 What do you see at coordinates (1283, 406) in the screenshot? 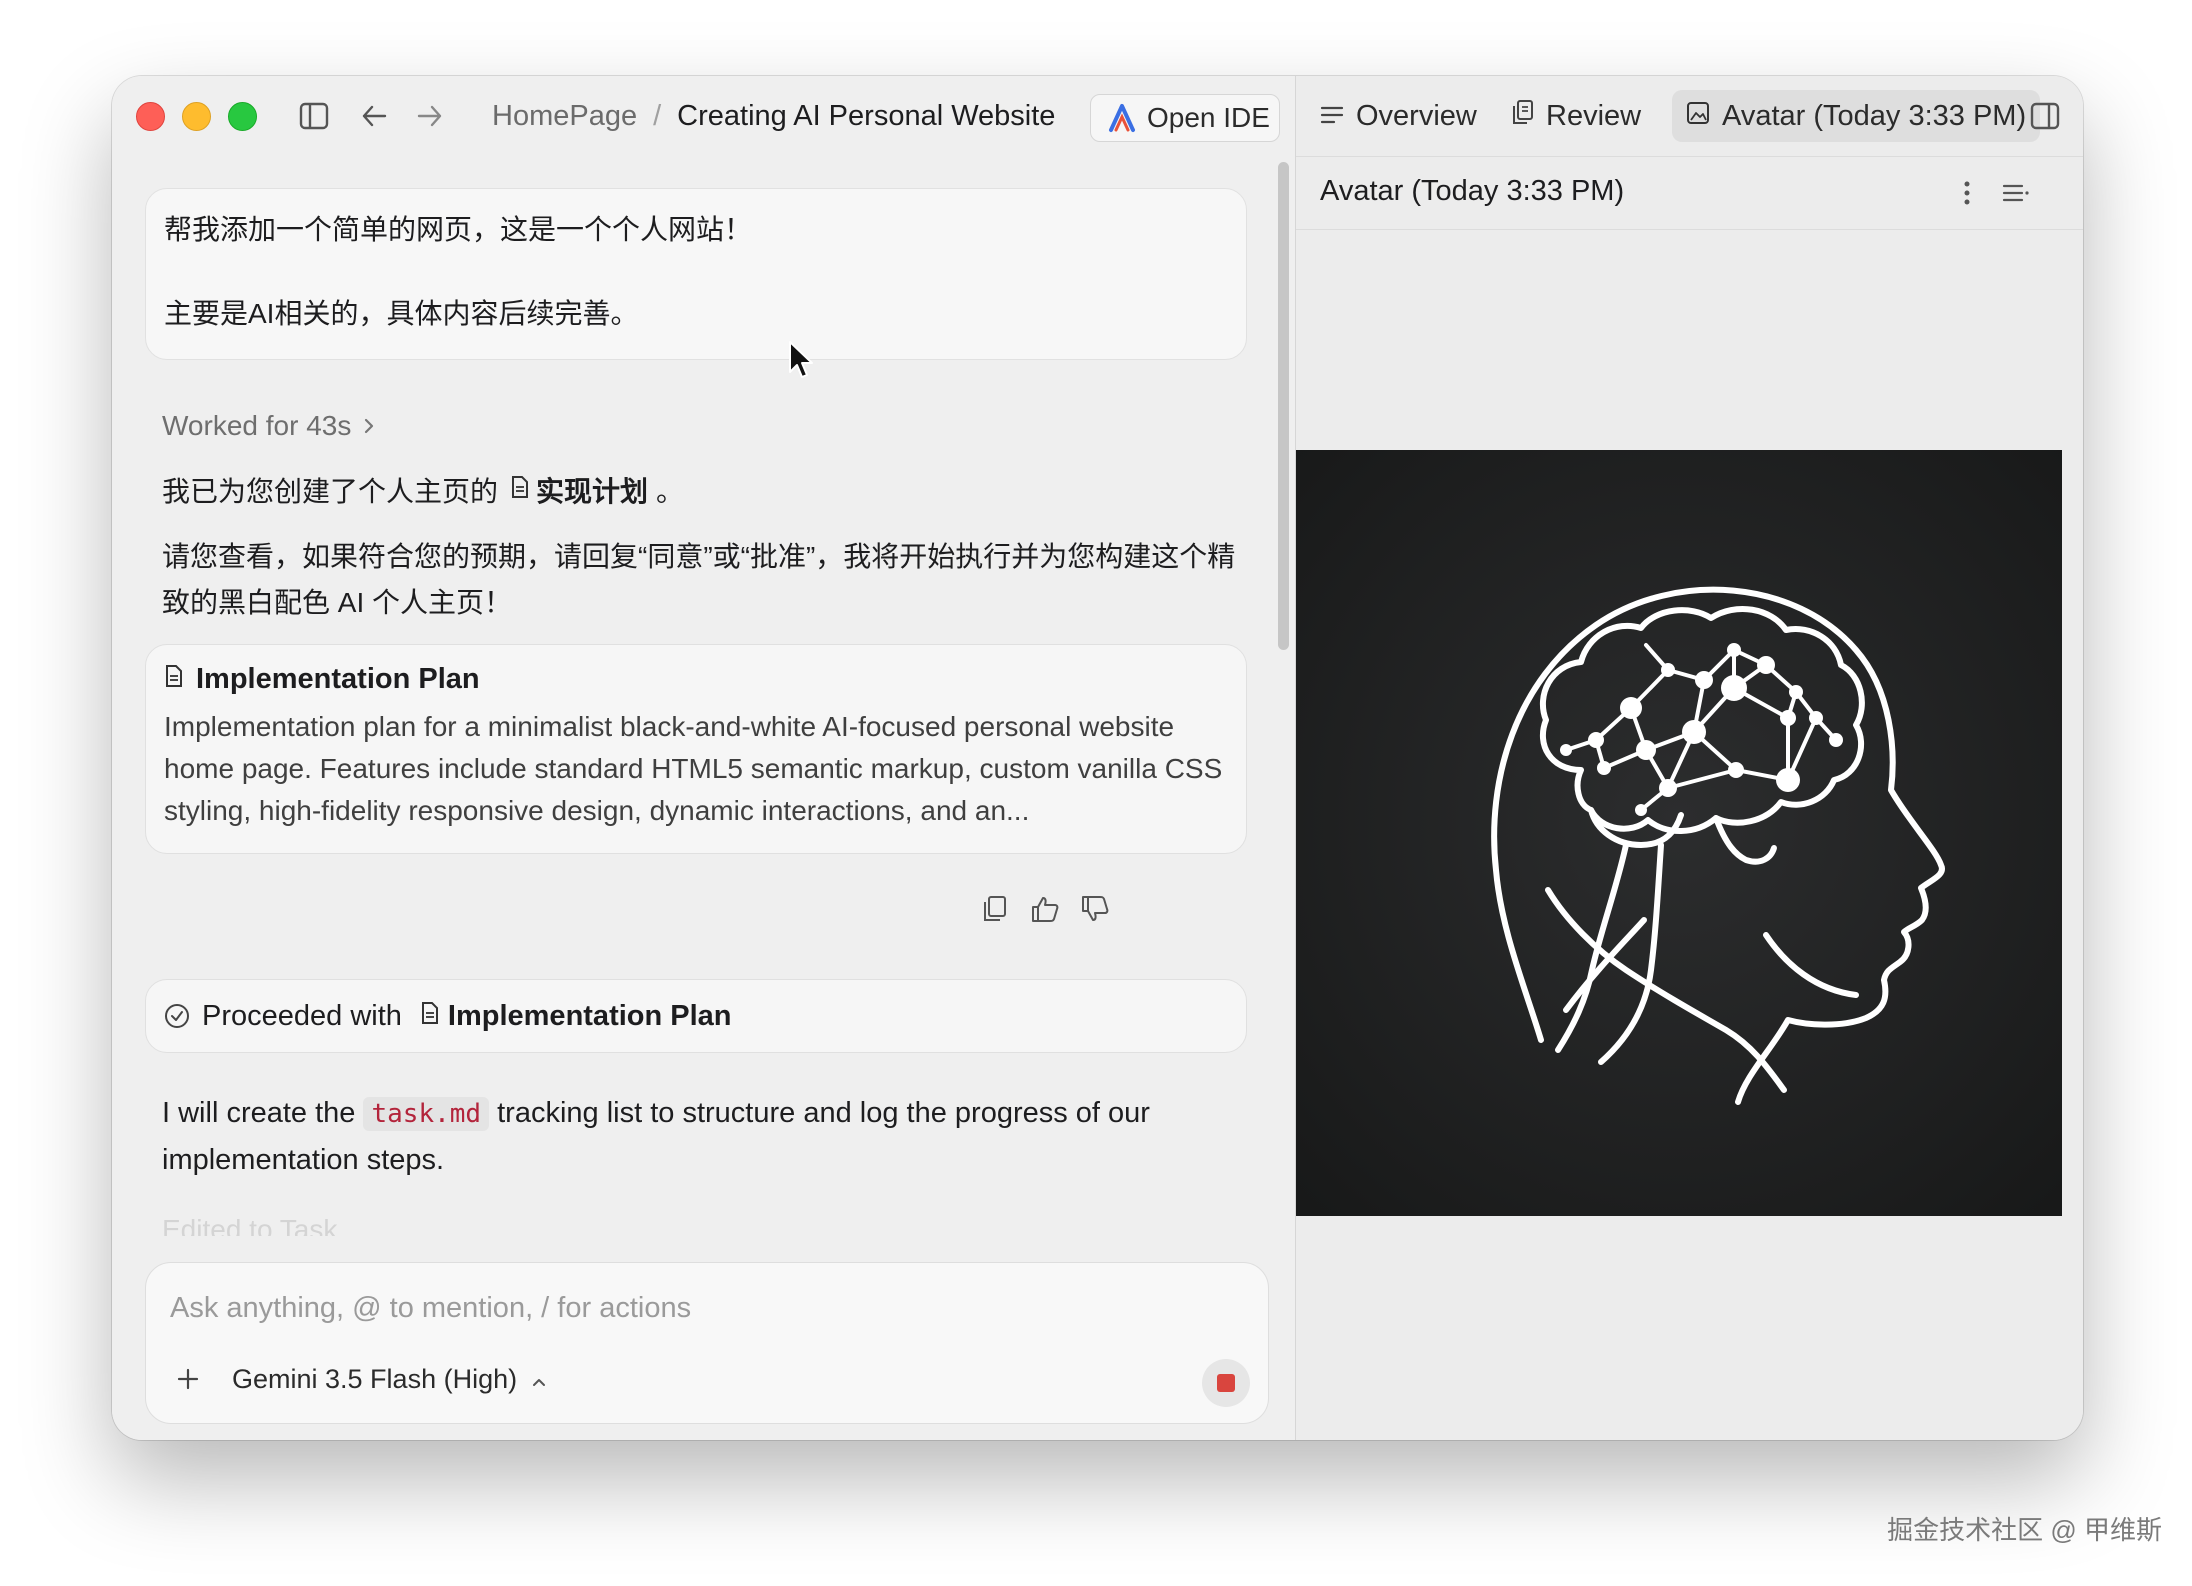
I see `conversation-scrollbar` at bounding box center [1283, 406].